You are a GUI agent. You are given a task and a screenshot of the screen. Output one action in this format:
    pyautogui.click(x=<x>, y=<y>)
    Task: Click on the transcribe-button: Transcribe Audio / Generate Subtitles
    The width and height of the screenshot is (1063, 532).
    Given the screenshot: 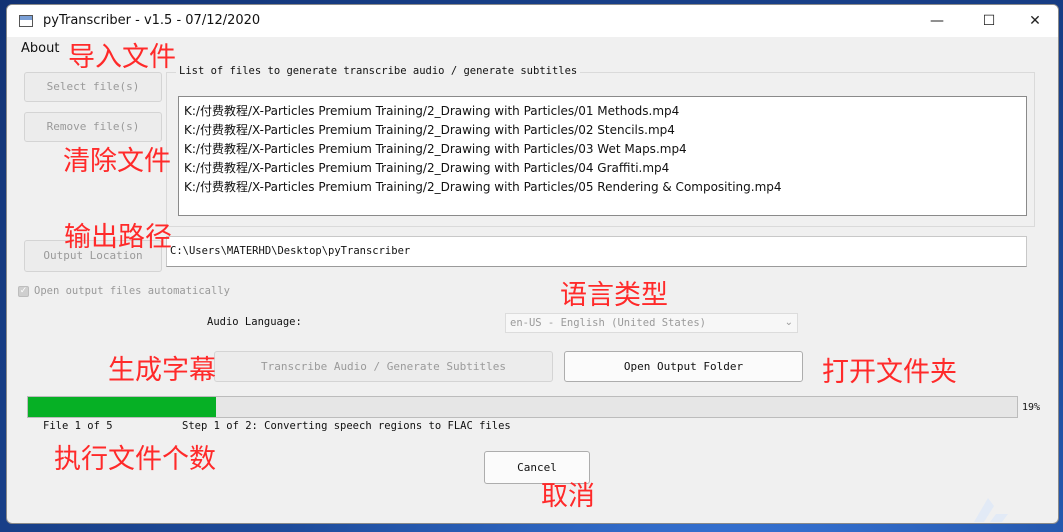 What is the action you would take?
    pyautogui.click(x=383, y=366)
    